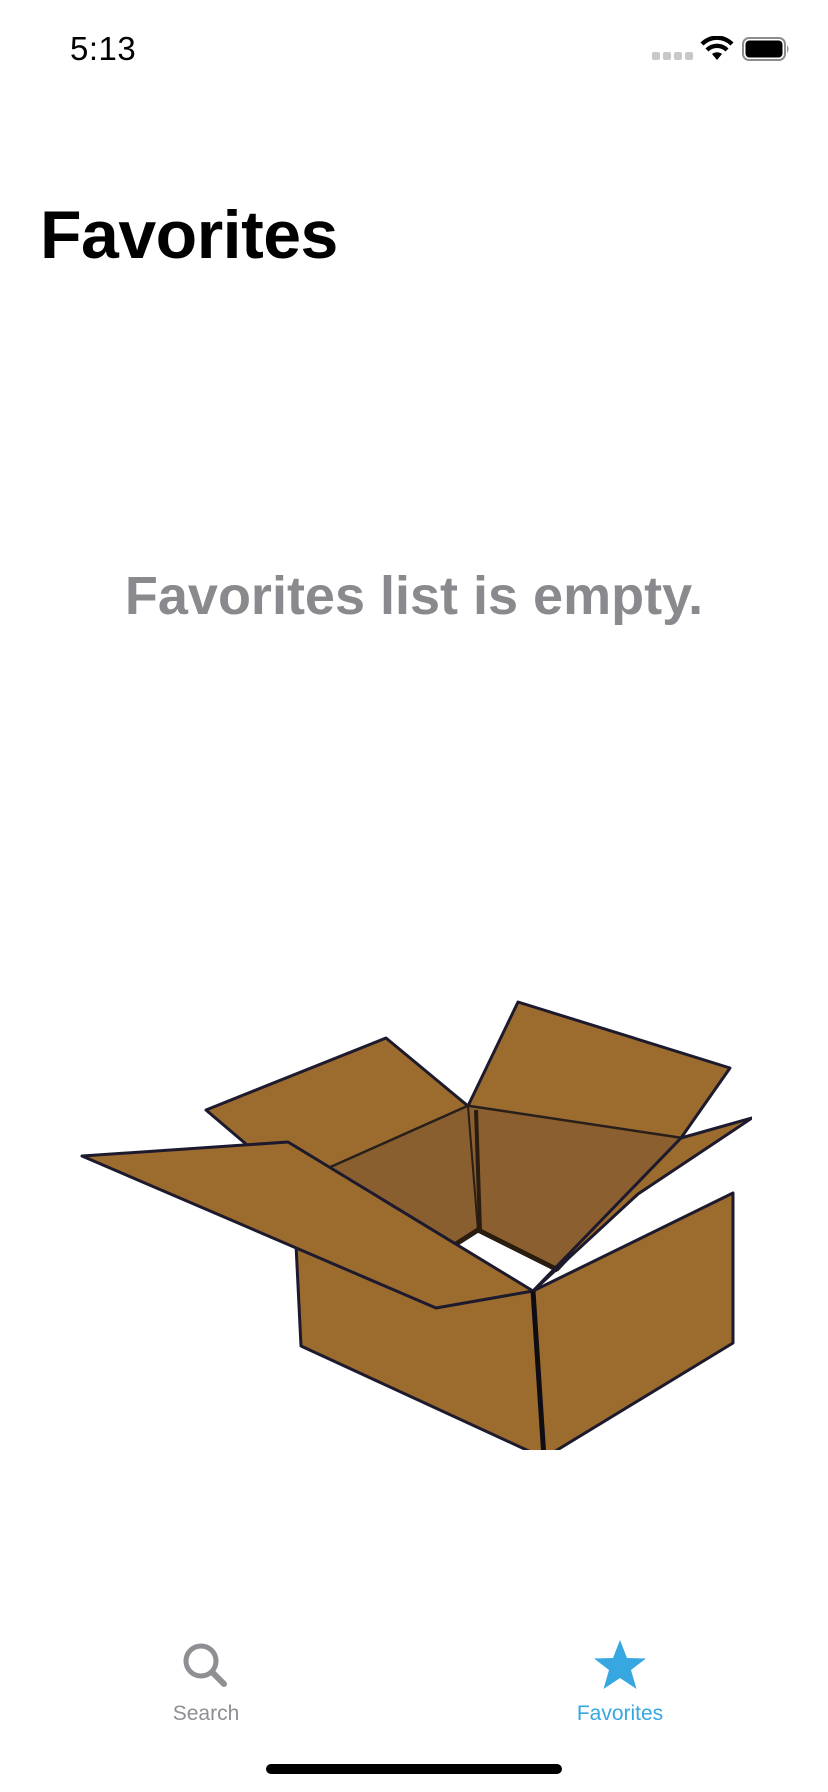 Image resolution: width=828 pixels, height=1792 pixels. What do you see at coordinates (206, 1713) in the screenshot?
I see `tab-search-label: Search` at bounding box center [206, 1713].